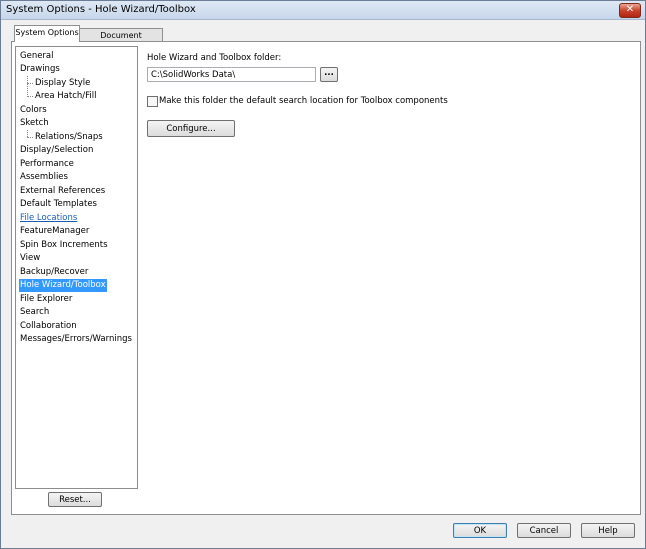 The image size is (646, 549). Describe the element at coordinates (544, 530) in the screenshot. I see `cancel-button: Cancel` at that location.